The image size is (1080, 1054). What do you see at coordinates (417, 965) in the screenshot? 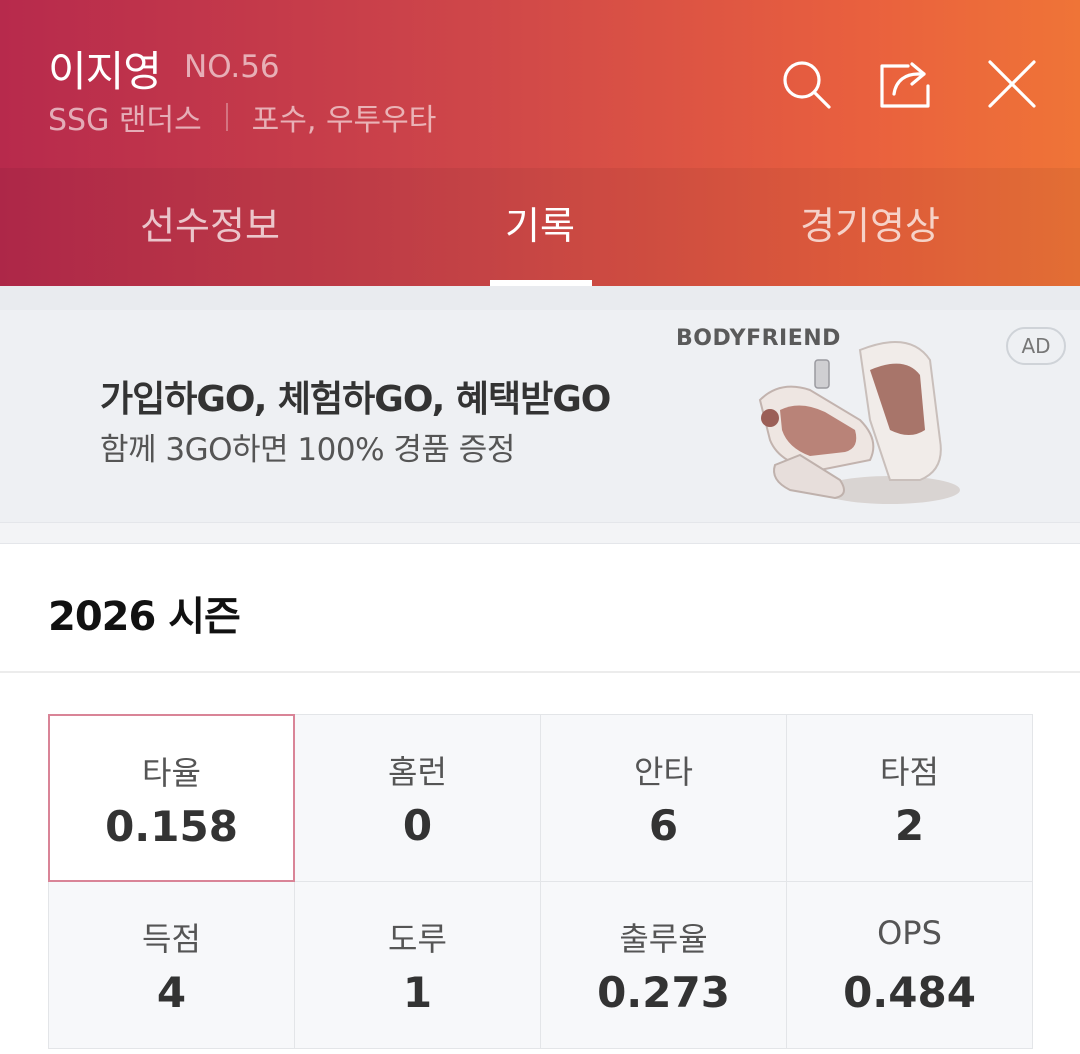
I see `stat-cell-stolen-bases: 도루 1` at bounding box center [417, 965].